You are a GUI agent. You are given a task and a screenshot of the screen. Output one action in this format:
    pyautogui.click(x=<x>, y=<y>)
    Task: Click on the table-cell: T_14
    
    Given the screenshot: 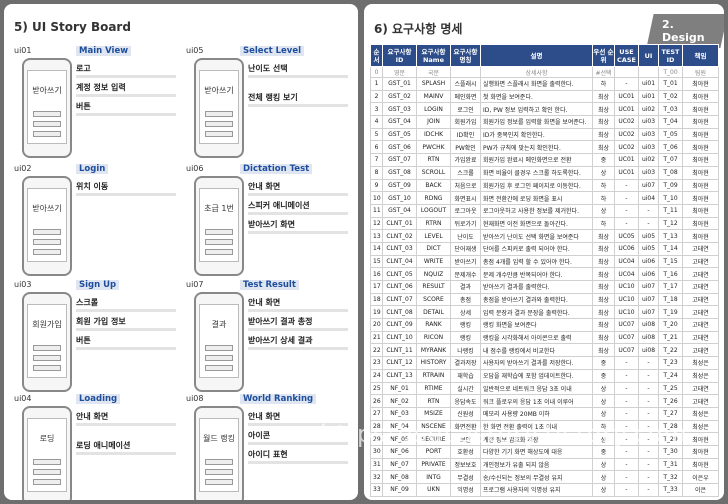 What is the action you would take?
    pyautogui.click(x=670, y=248)
    